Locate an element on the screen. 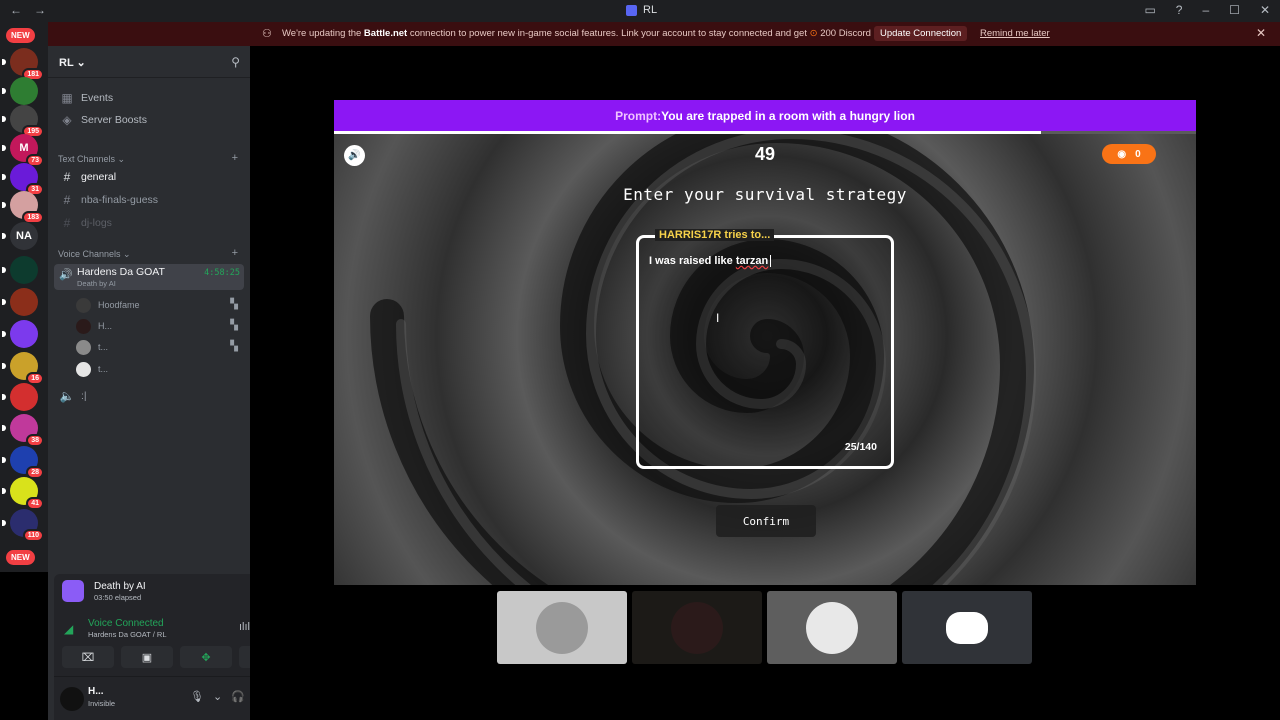  user-avatar is located at coordinates (72, 699).